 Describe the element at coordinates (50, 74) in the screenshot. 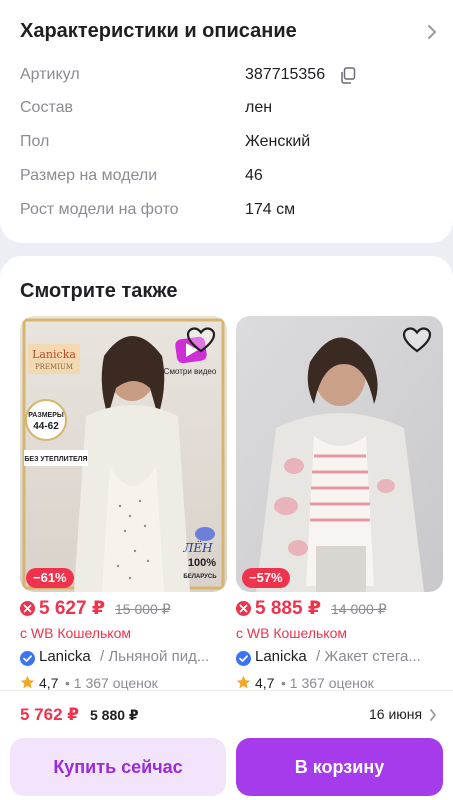

I see `spec-label: Артикул` at that location.